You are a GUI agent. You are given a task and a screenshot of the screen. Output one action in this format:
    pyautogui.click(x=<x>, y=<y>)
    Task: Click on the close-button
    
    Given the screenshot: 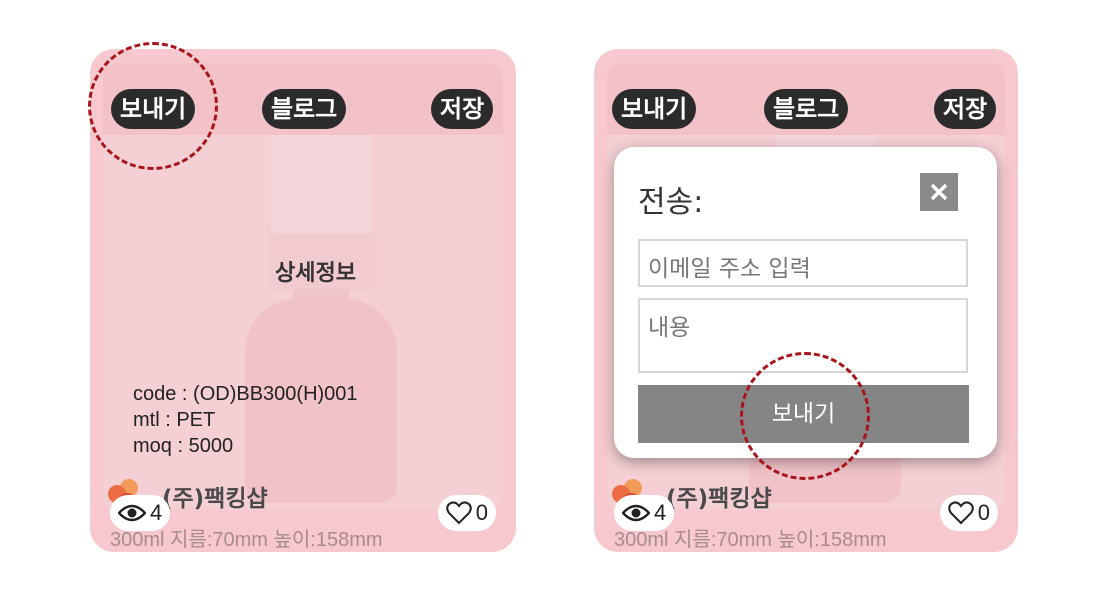 What is the action you would take?
    pyautogui.click(x=939, y=192)
    